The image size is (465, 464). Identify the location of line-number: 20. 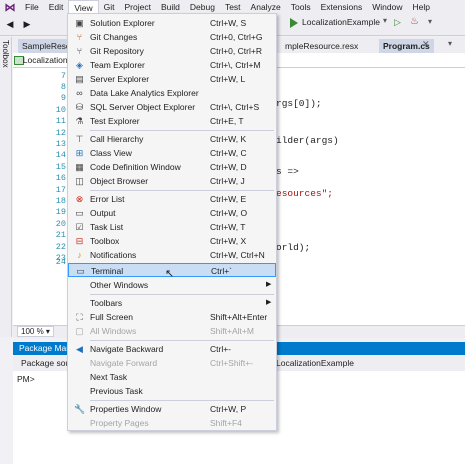
(60, 224).